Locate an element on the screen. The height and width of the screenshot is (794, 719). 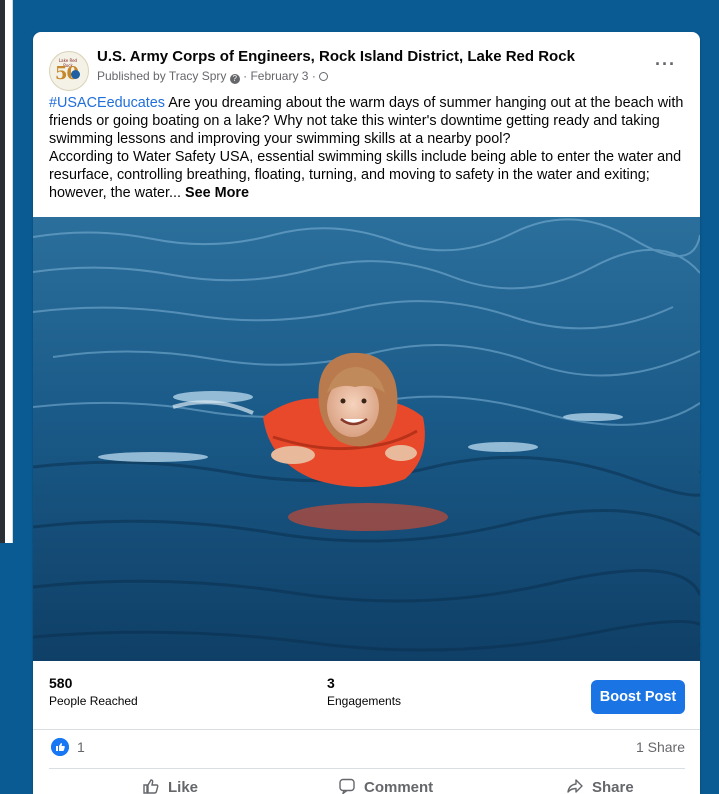
comment-label: Comment is located at coordinates (399, 786).